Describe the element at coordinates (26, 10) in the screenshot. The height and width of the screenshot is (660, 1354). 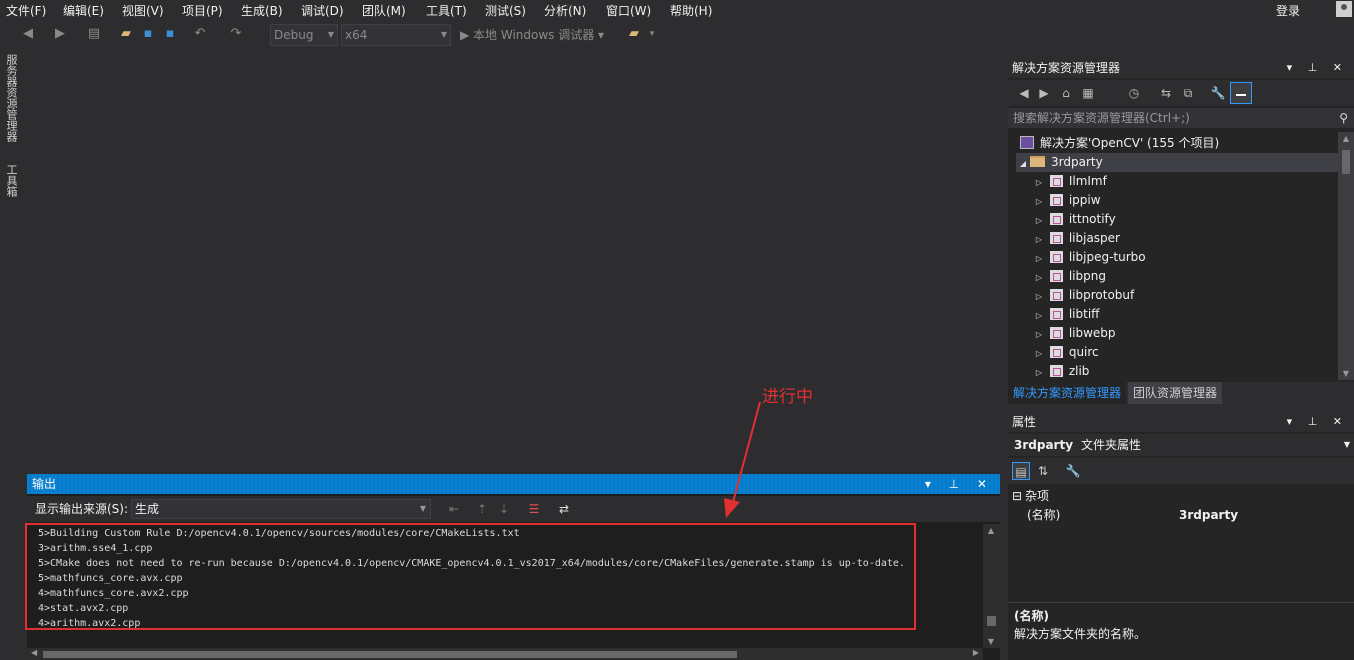
I see `menu-file: 文件(F)` at that location.